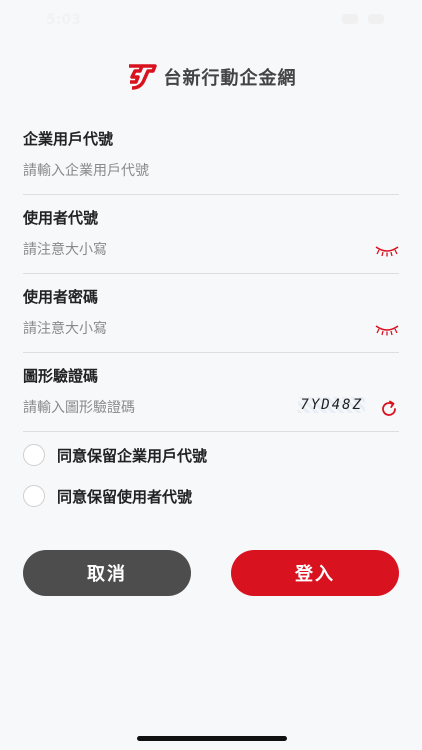  What do you see at coordinates (143, 408) in the screenshot?
I see `captcha-input` at bounding box center [143, 408].